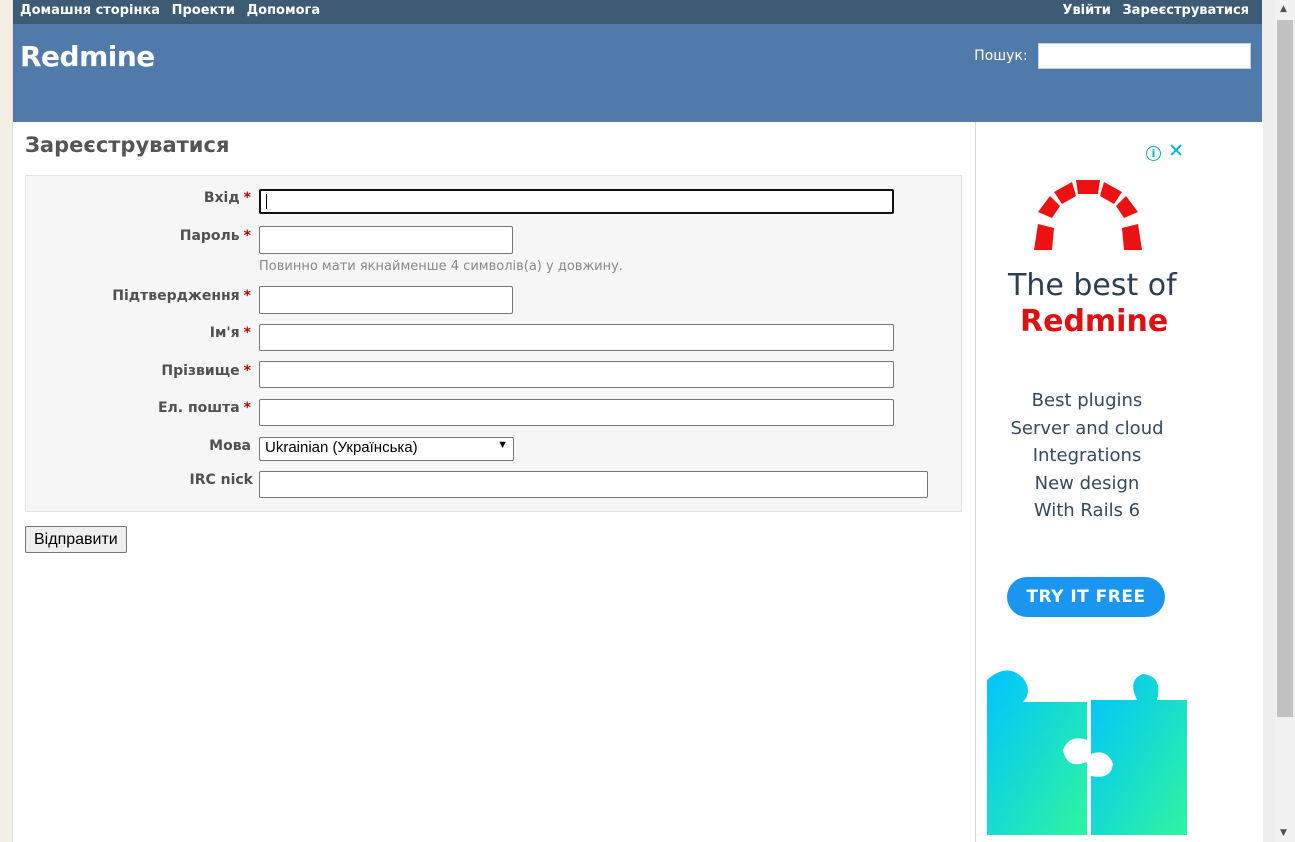 The width and height of the screenshot is (1295, 842). I want to click on scroll-up-icon: ▲, so click(1283, 9).